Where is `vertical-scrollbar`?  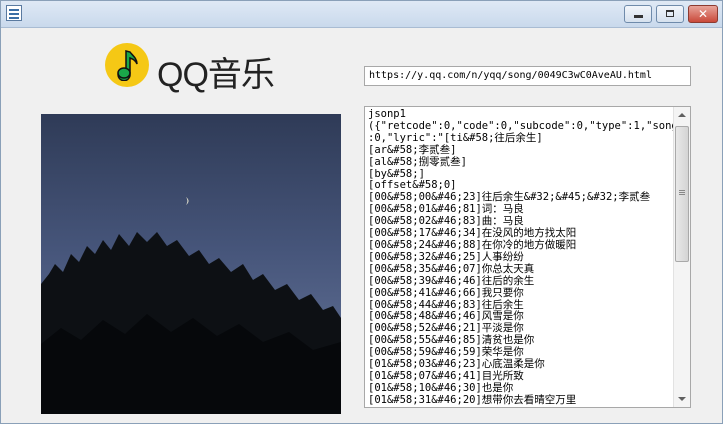 vertical-scrollbar is located at coordinates (681, 257).